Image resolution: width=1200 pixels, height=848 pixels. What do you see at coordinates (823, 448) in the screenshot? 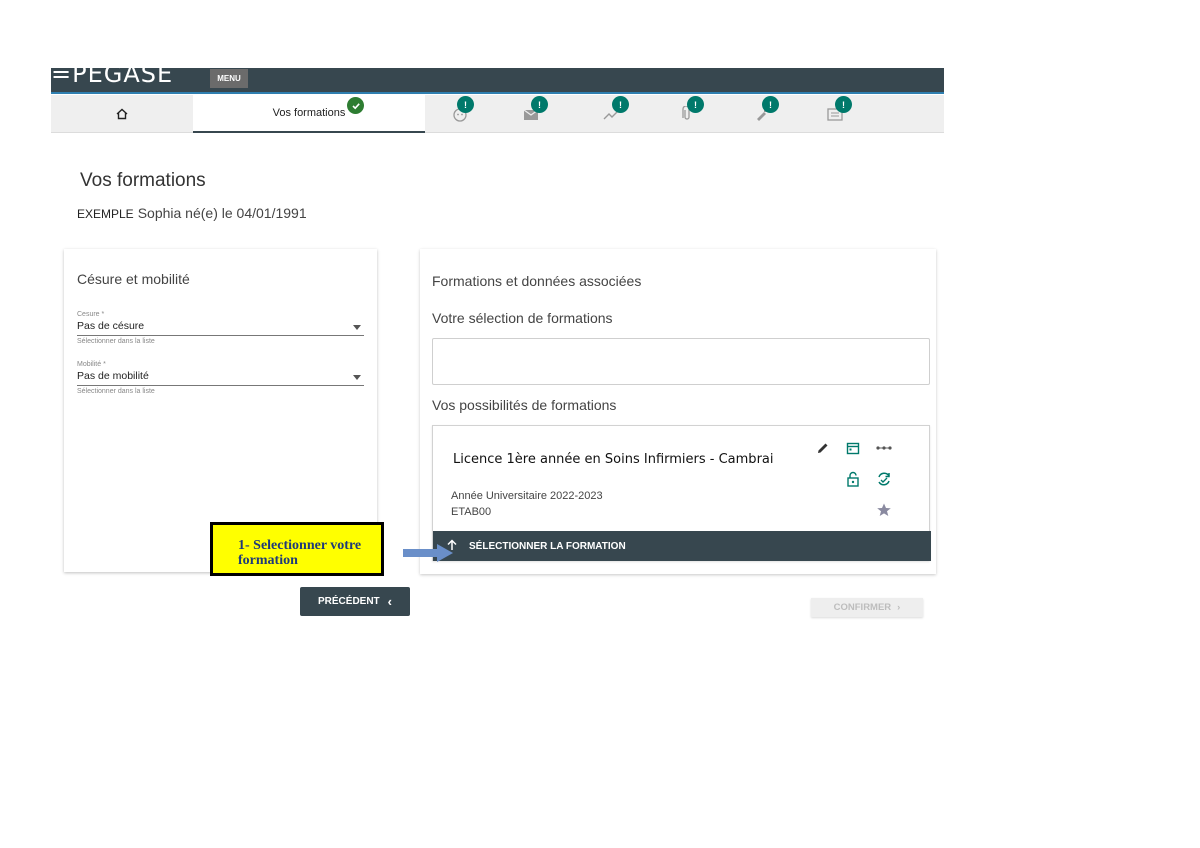
I see `edit-icon` at bounding box center [823, 448].